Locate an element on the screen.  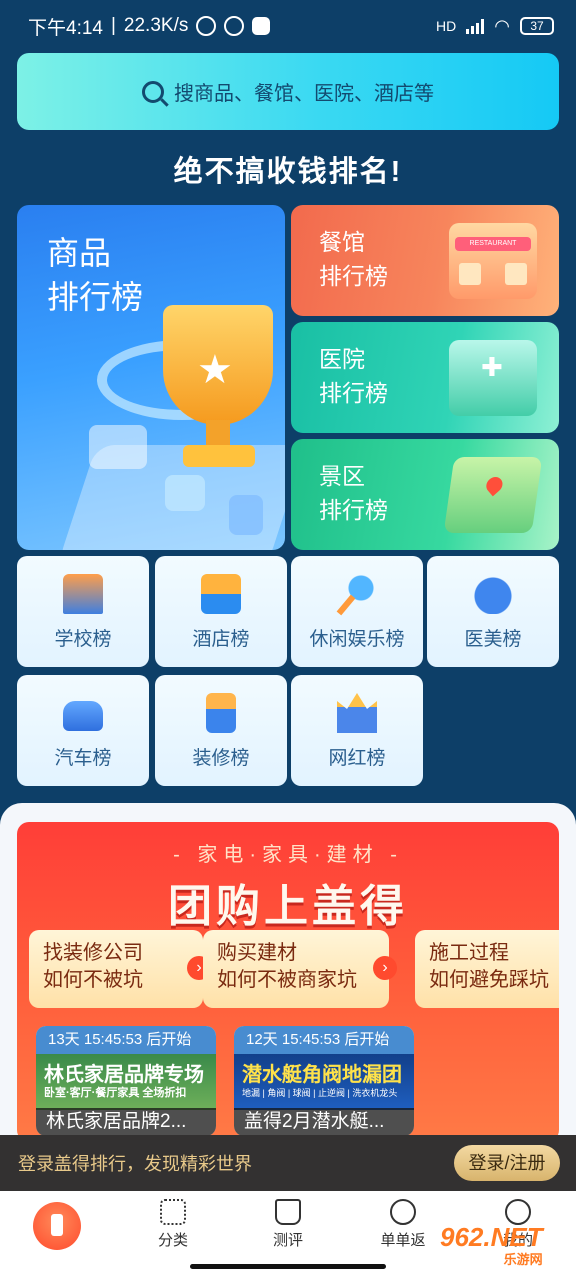
page-headline: 绝不搞收钱排名! is located at coordinates (288, 172).